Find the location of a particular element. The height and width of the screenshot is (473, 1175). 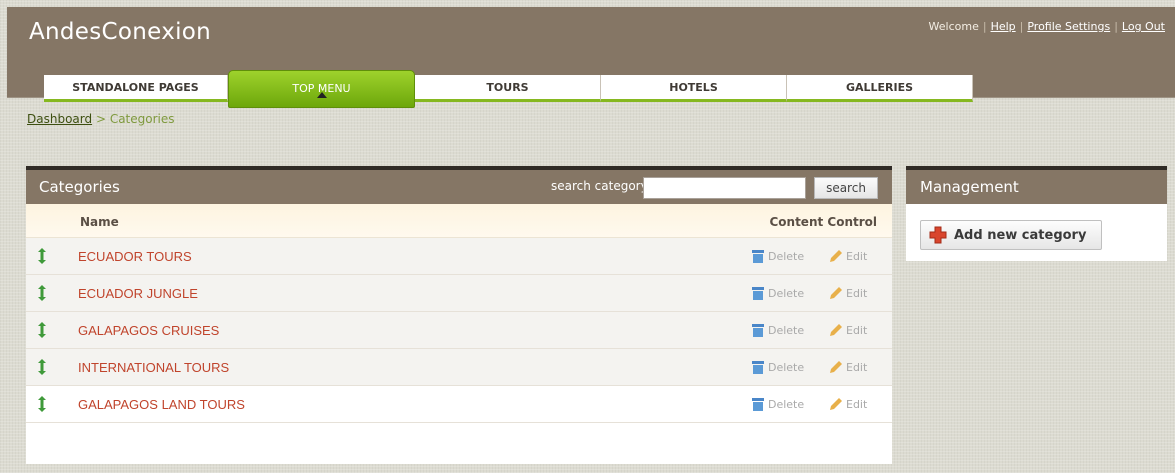

table-row: ECUADOR JUNGLE Delete Edit is located at coordinates (459, 293).